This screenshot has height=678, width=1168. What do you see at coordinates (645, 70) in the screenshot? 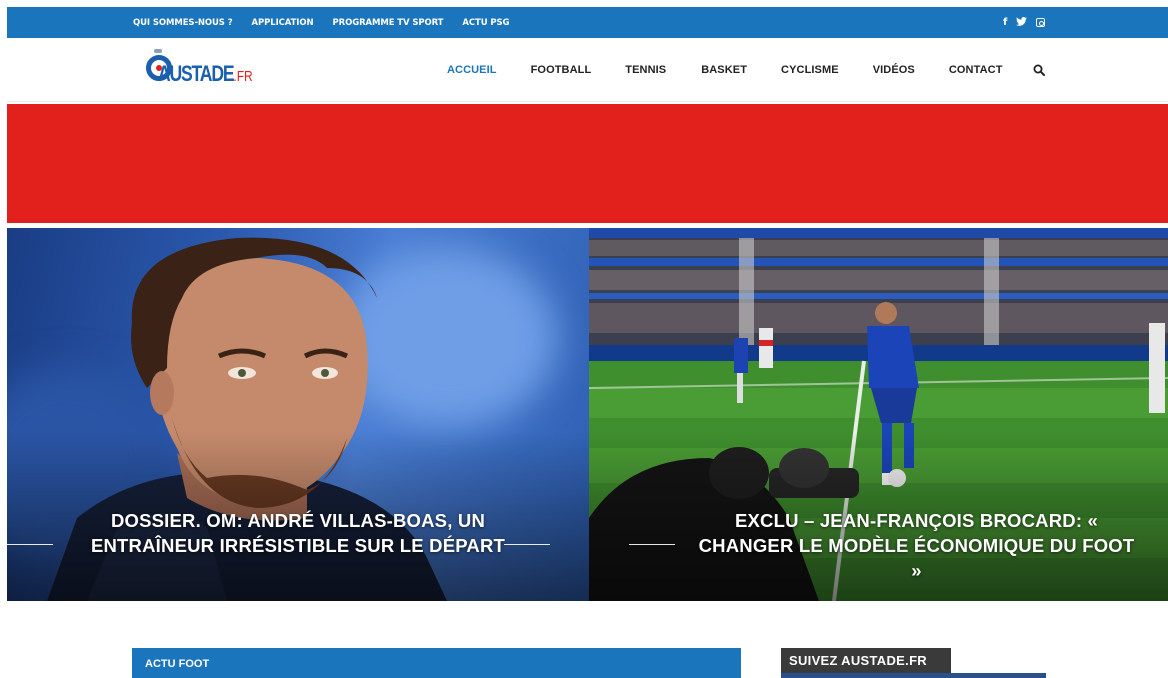
I see `nav-tennis: TENNIS` at bounding box center [645, 70].